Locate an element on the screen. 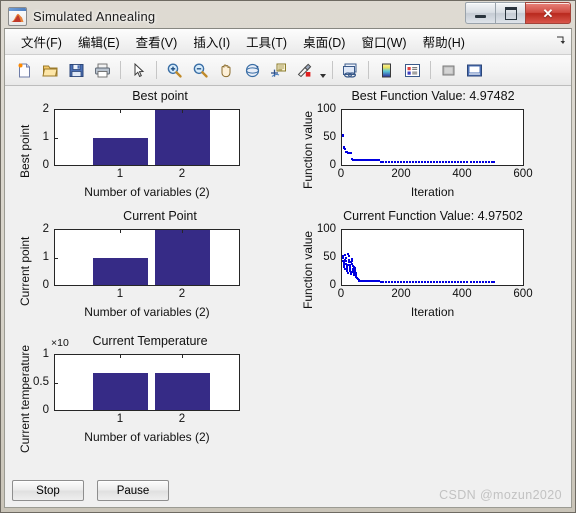 This screenshot has width=576, height=513. menu-insert: 插入(I) is located at coordinates (211, 41).